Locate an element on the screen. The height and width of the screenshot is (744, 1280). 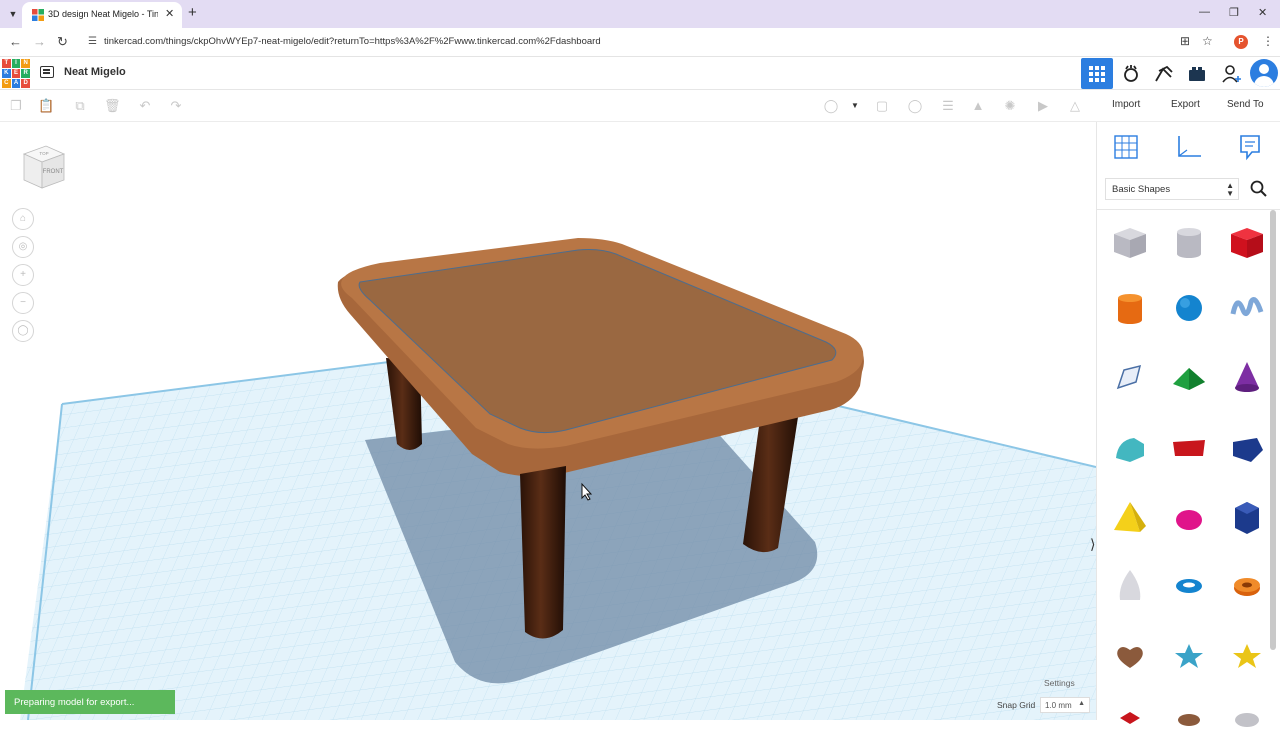
paste-icon: 📋 is located at coordinates (46, 106).